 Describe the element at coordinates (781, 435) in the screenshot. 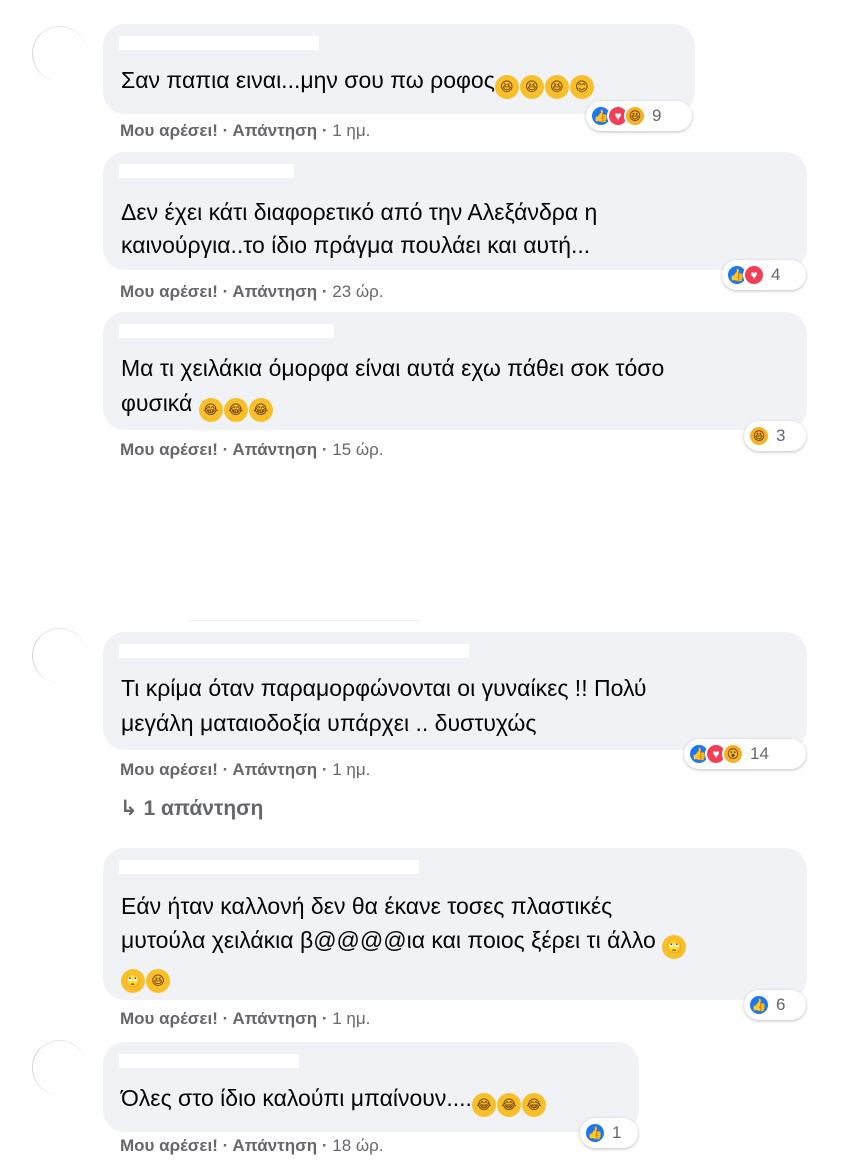

I see `reaction-count: 3` at that location.